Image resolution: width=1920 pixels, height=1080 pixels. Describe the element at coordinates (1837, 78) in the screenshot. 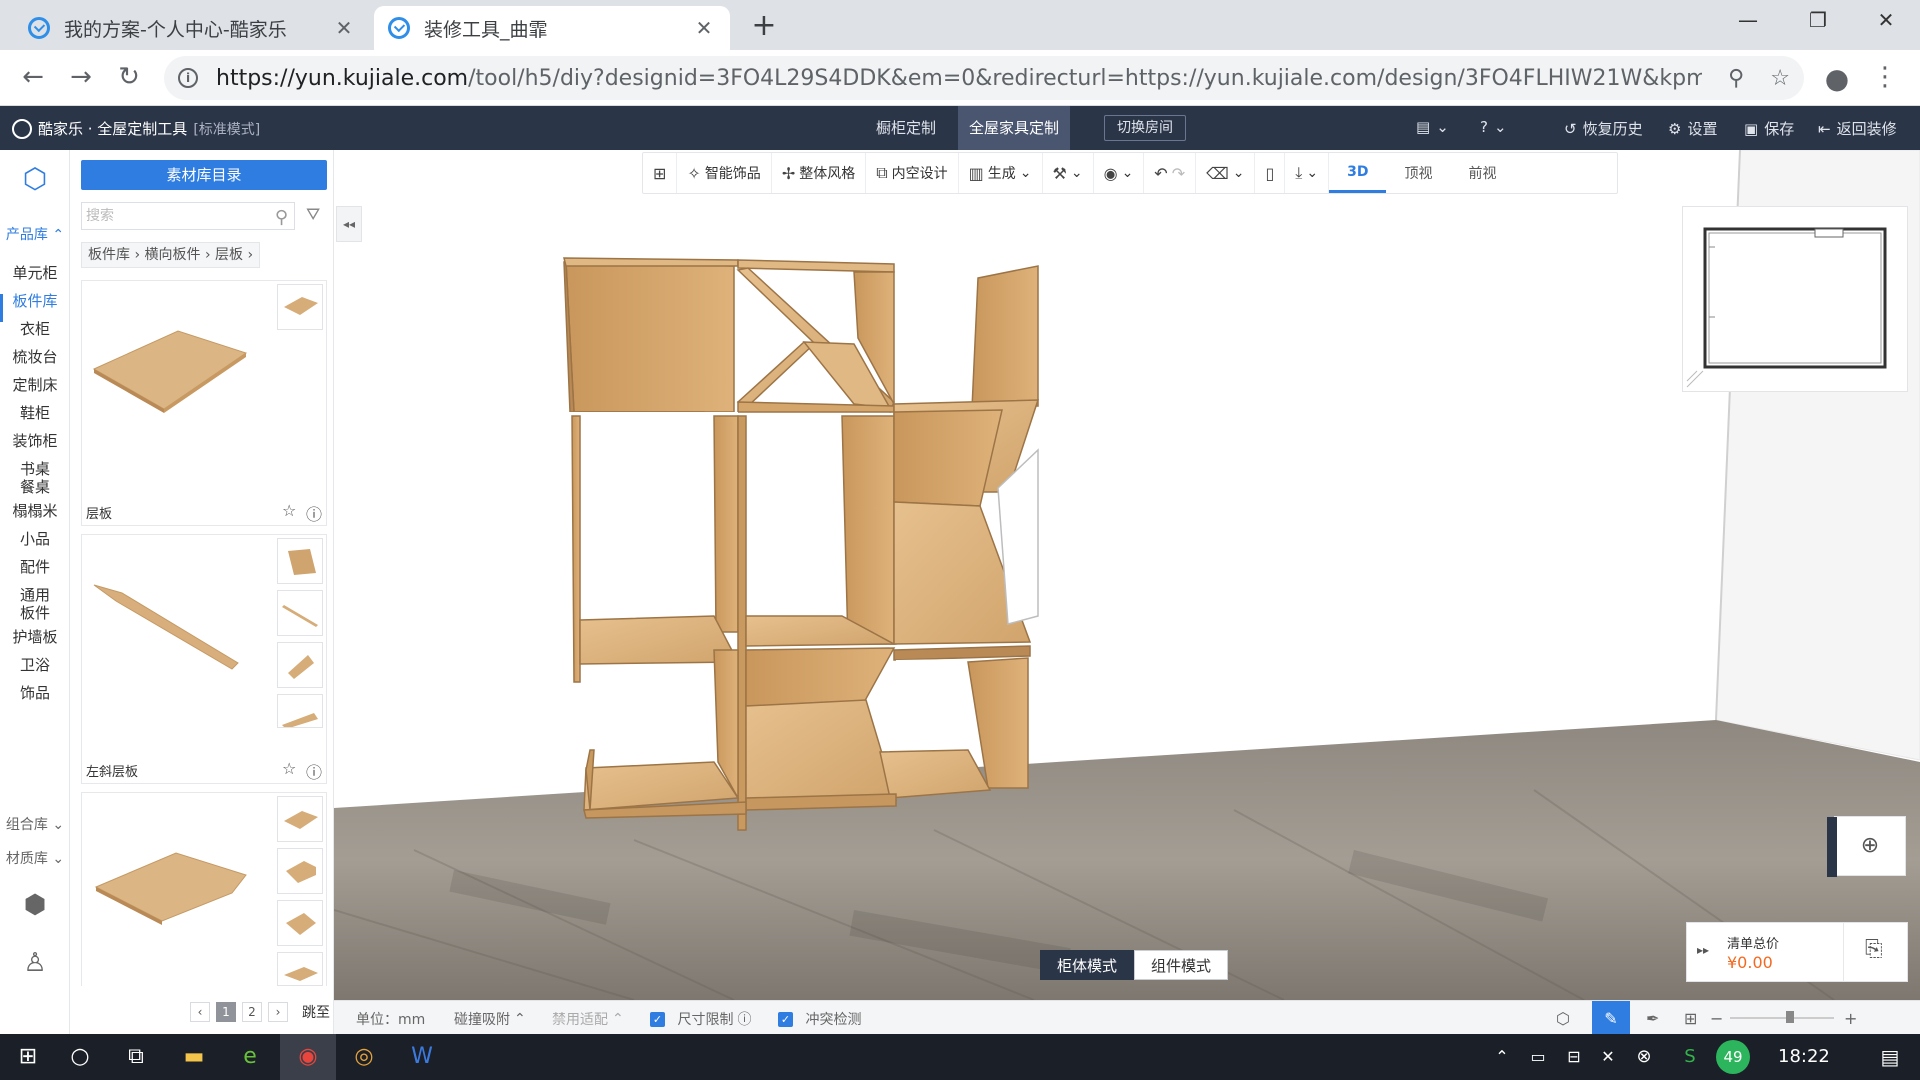

I see `profile-icon: ●` at that location.